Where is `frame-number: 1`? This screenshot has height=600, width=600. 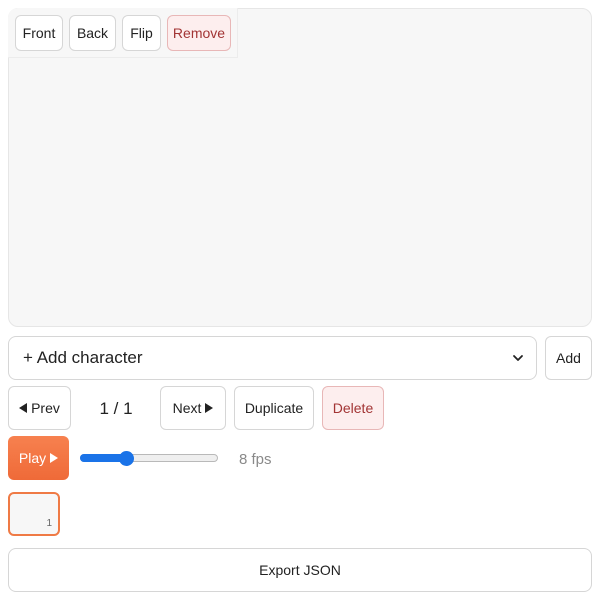 frame-number: 1 is located at coordinates (49, 523).